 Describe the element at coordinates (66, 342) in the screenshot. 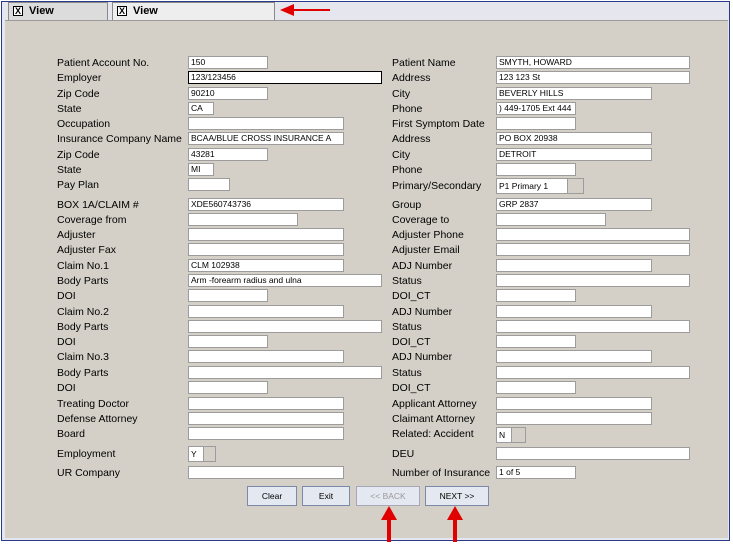

I see `label-doi-2: DOI` at that location.